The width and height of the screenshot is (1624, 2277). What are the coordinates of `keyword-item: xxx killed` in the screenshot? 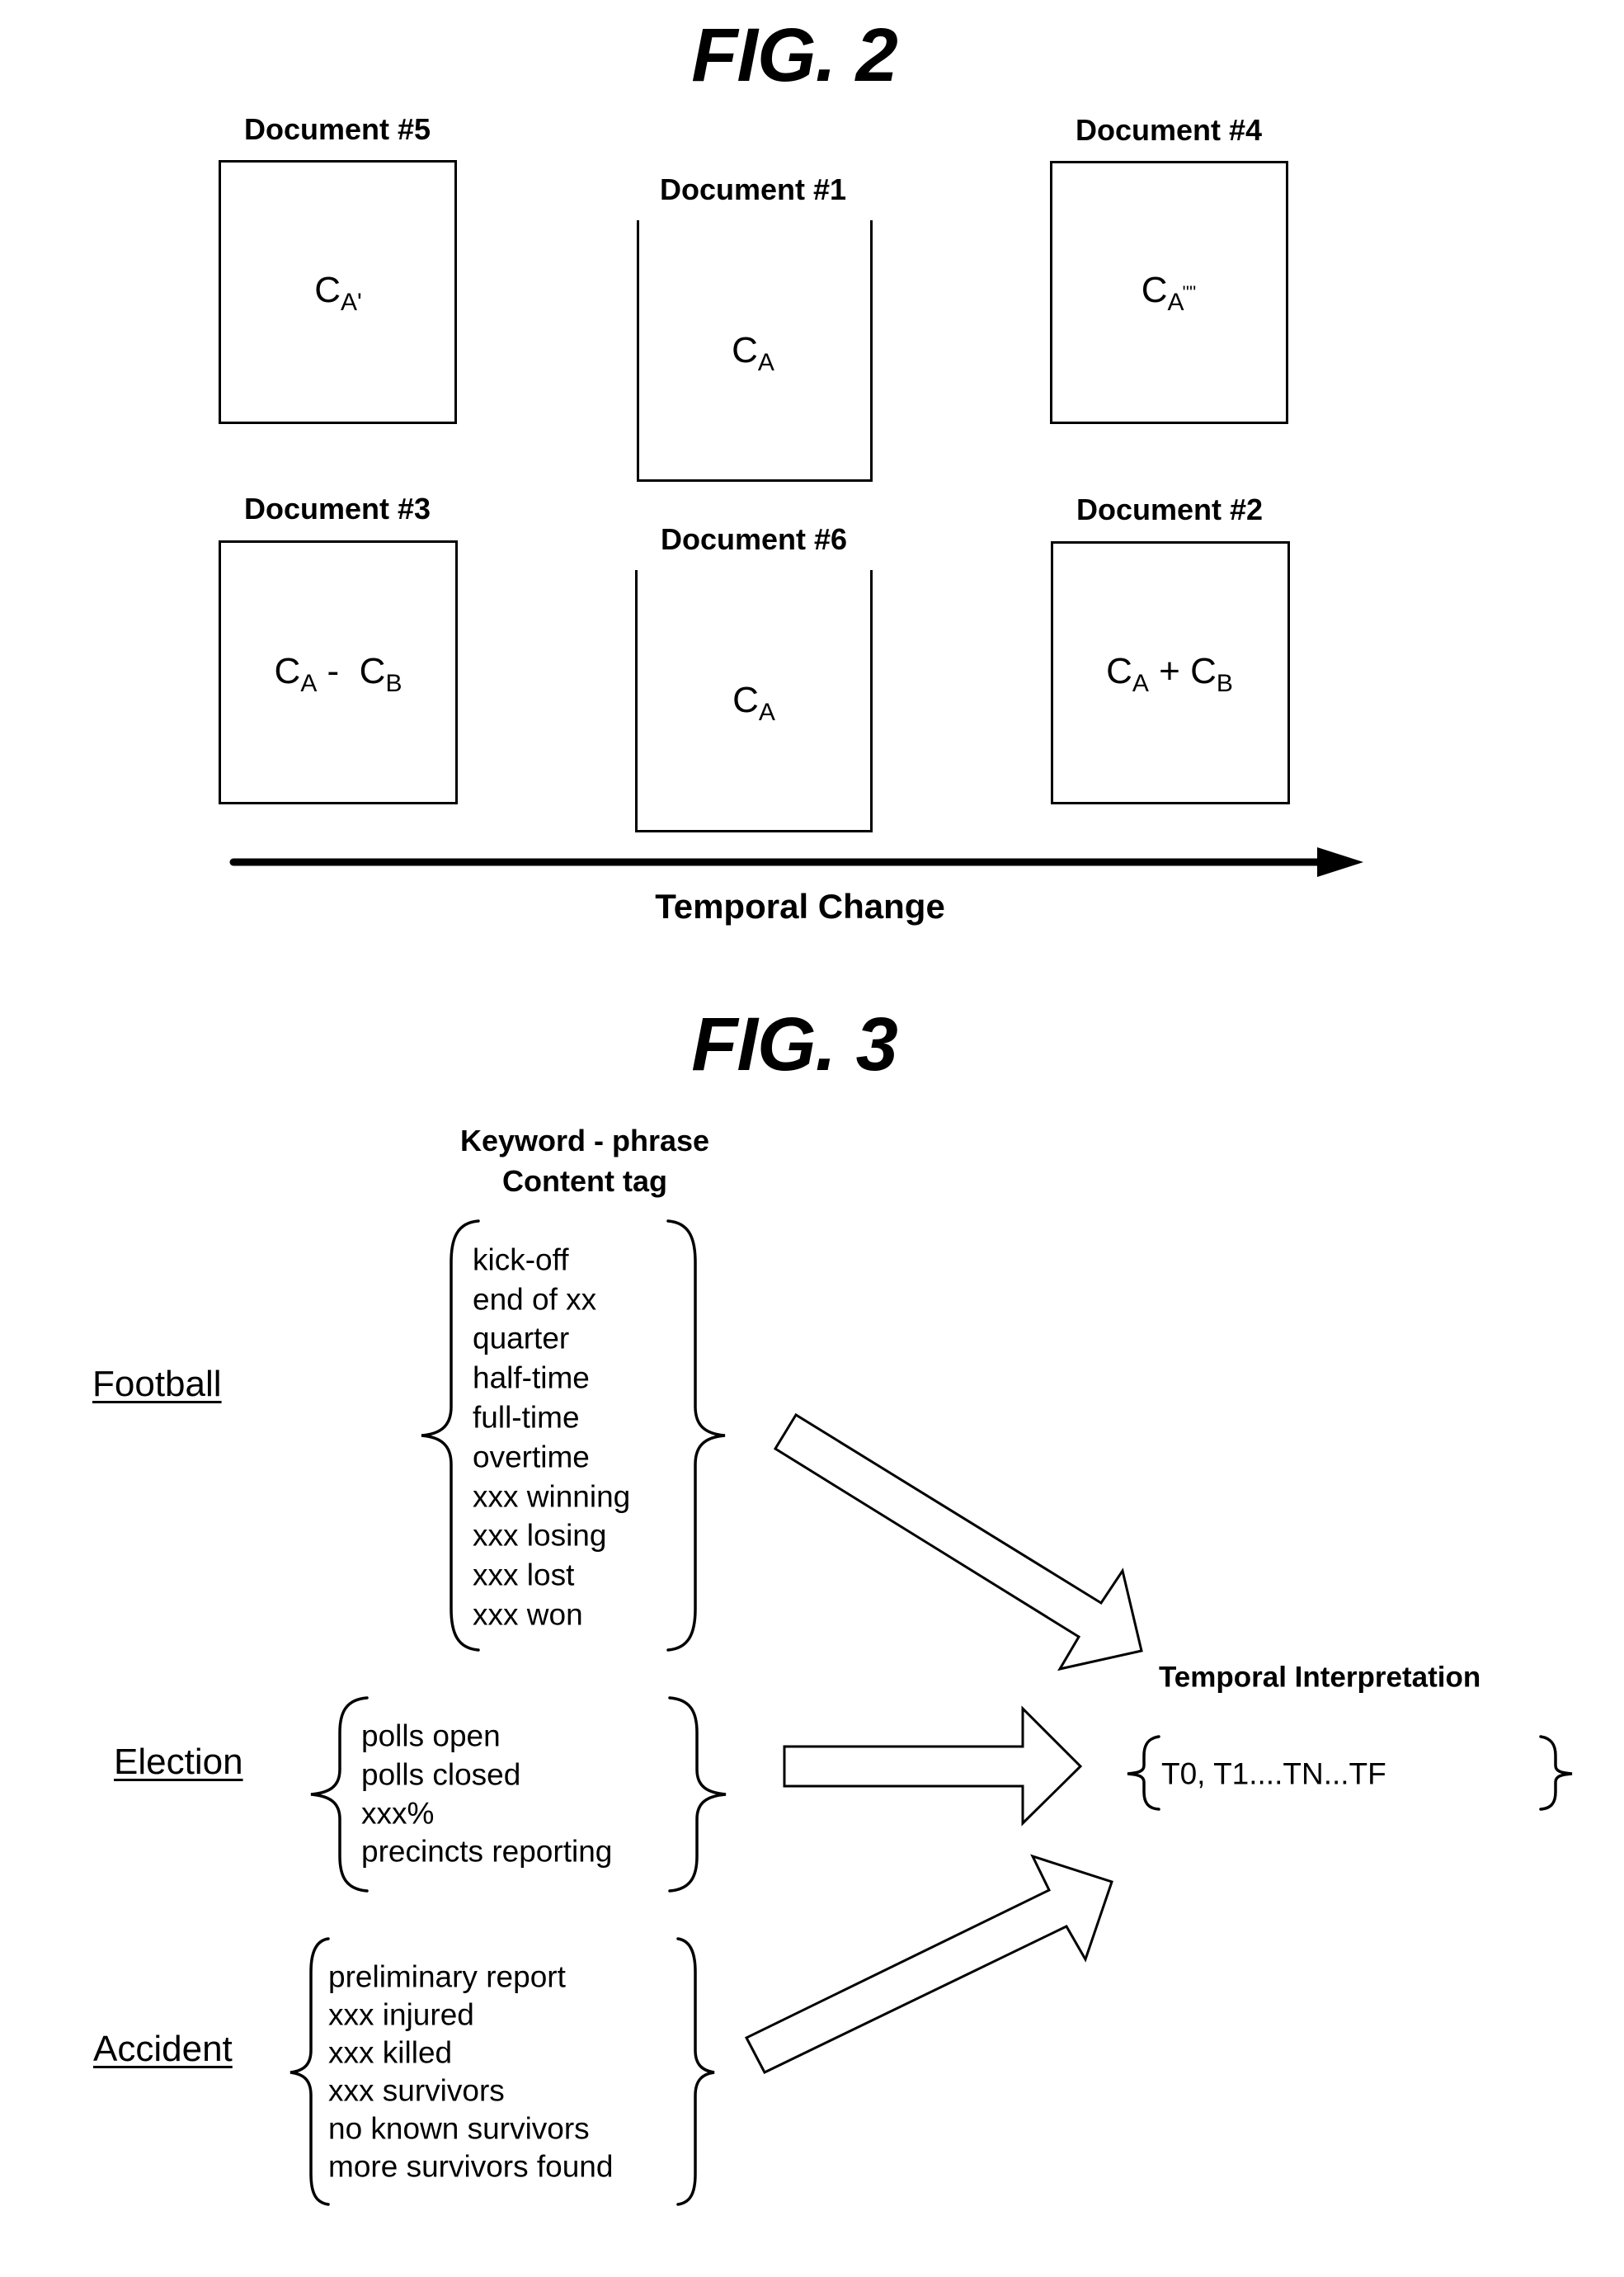 It's located at (390, 2052).